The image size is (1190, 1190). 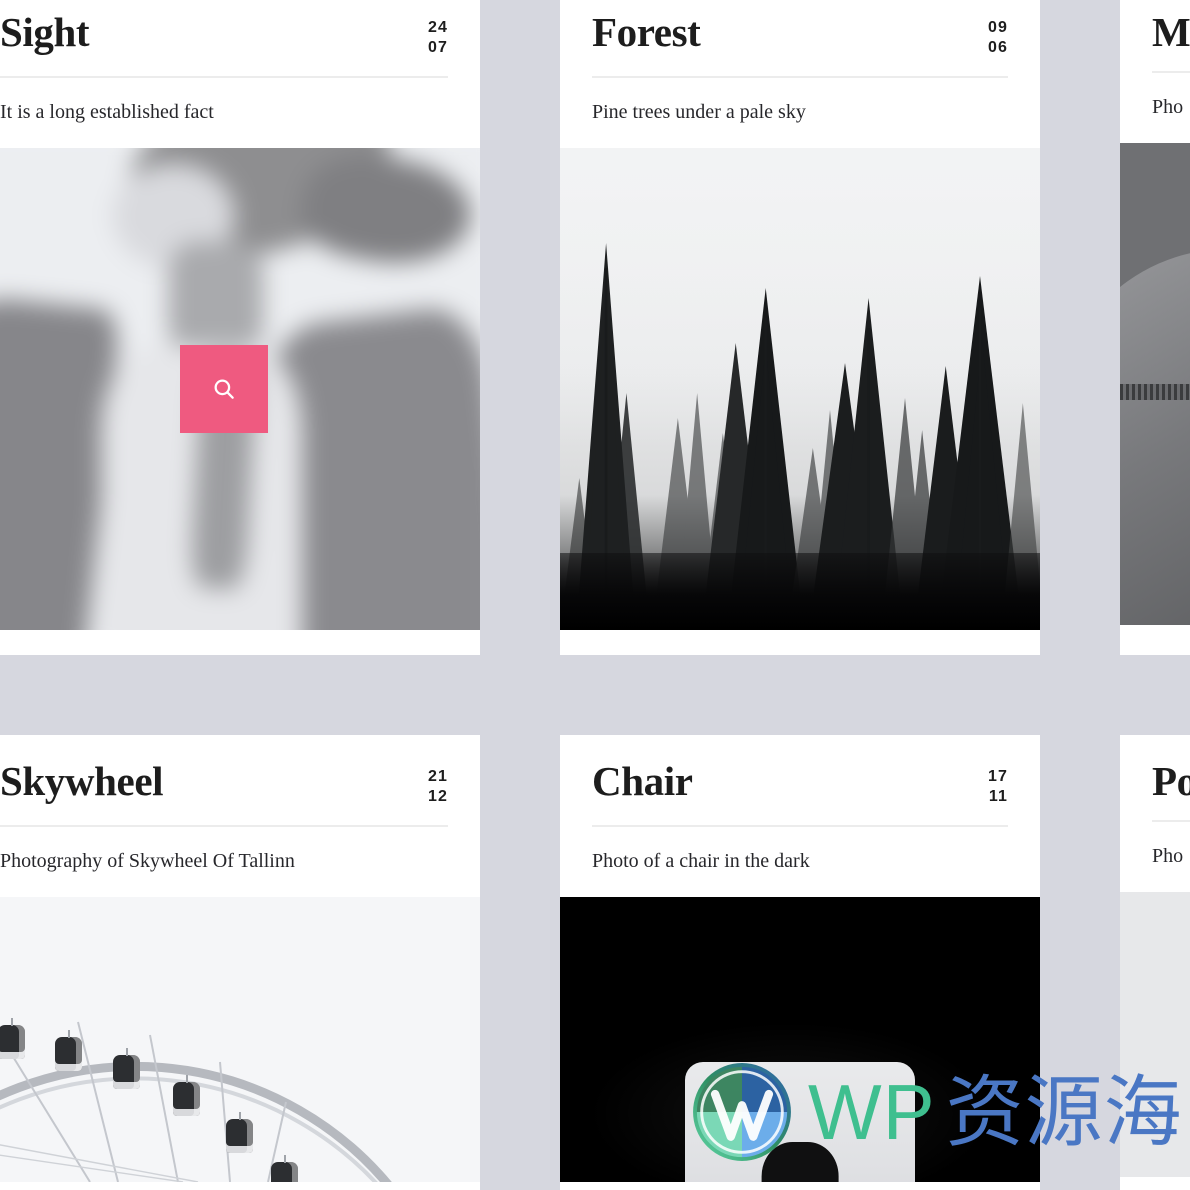 I want to click on gallery-card: M Pho, so click(x=1155, y=327).